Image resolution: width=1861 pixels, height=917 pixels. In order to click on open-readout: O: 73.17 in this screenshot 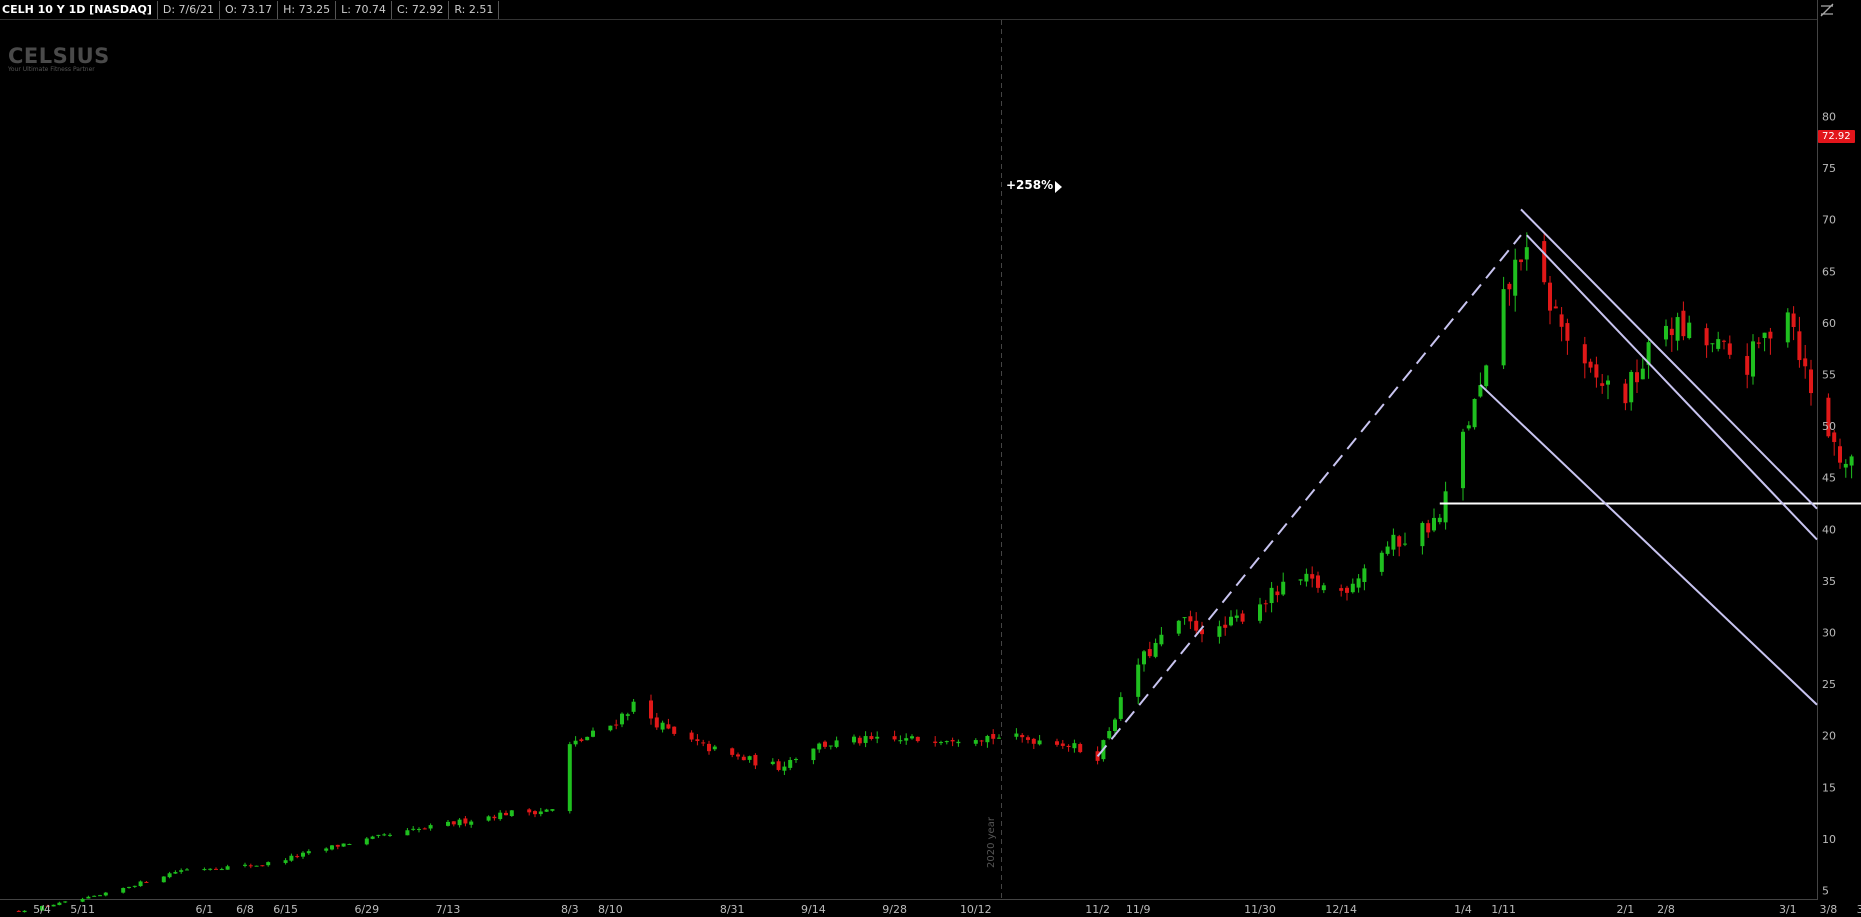, I will do `click(249, 10)`.